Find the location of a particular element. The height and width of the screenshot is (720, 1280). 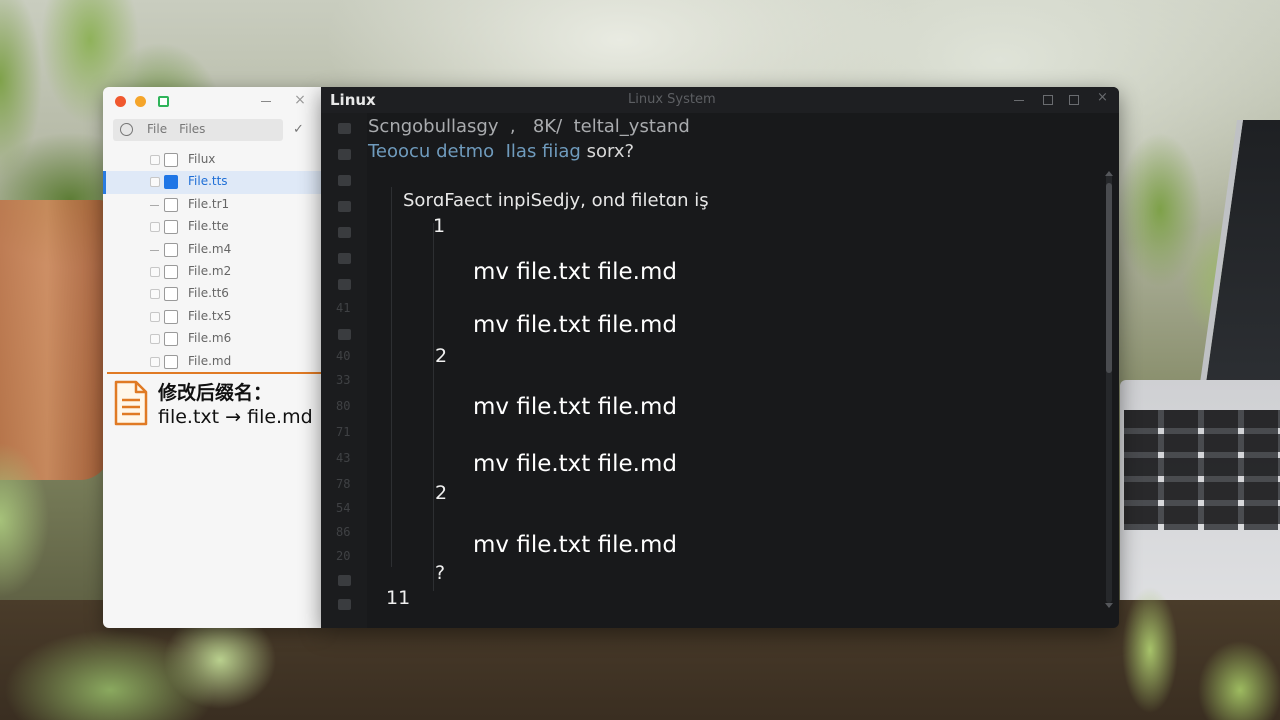

gutter-number: 71 is located at coordinates (343, 432).